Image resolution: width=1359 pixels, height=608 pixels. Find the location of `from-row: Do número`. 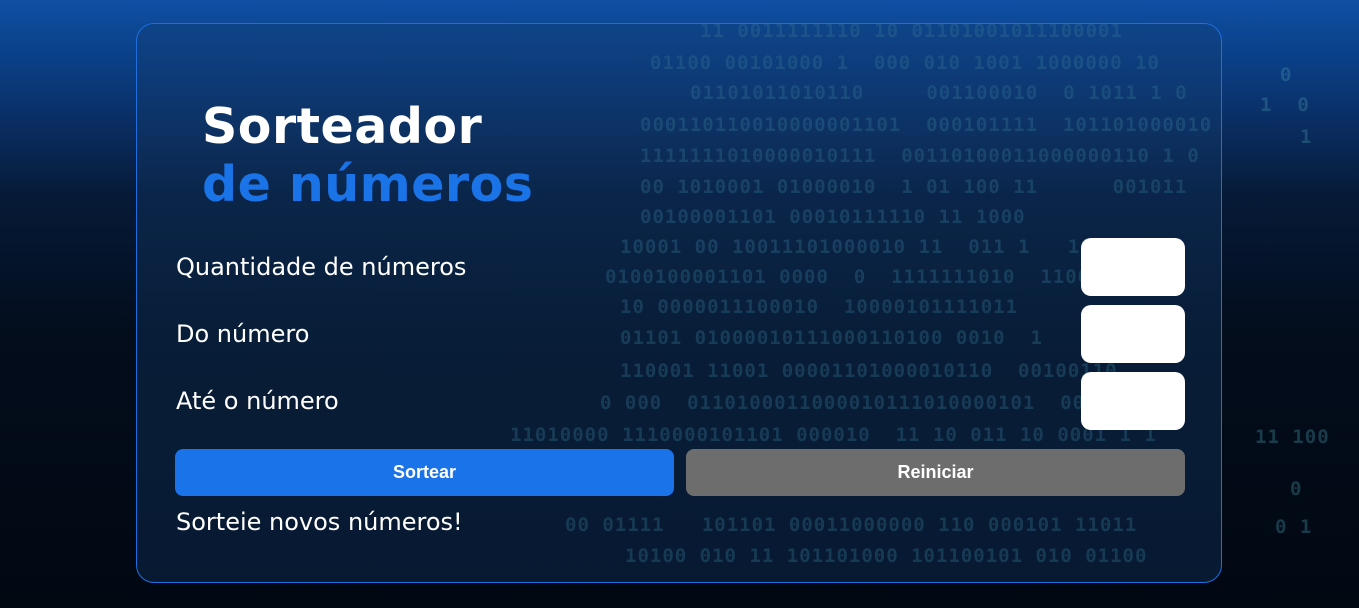

from-row: Do número is located at coordinates (680, 334).